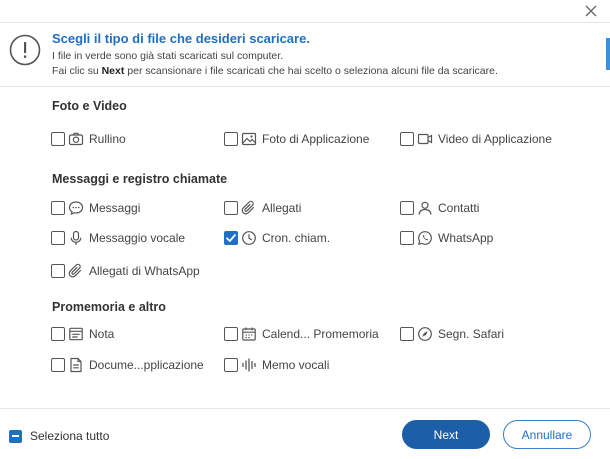 The image size is (610, 459). Describe the element at coordinates (76, 365) in the screenshot. I see `document-icon` at that location.